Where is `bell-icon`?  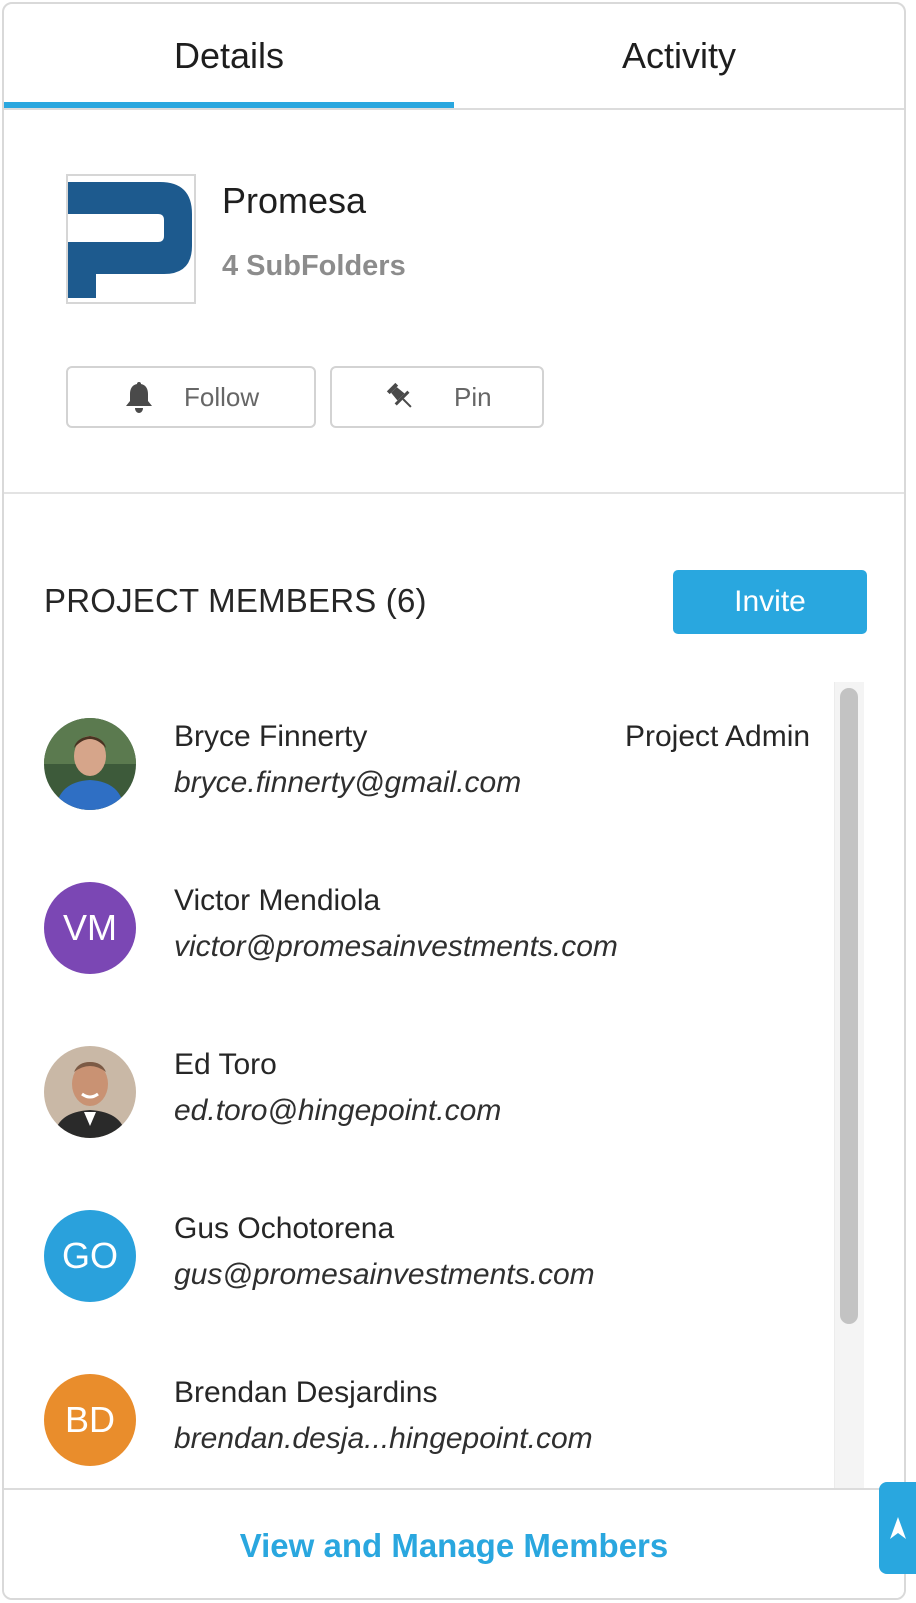 bell-icon is located at coordinates (139, 397).